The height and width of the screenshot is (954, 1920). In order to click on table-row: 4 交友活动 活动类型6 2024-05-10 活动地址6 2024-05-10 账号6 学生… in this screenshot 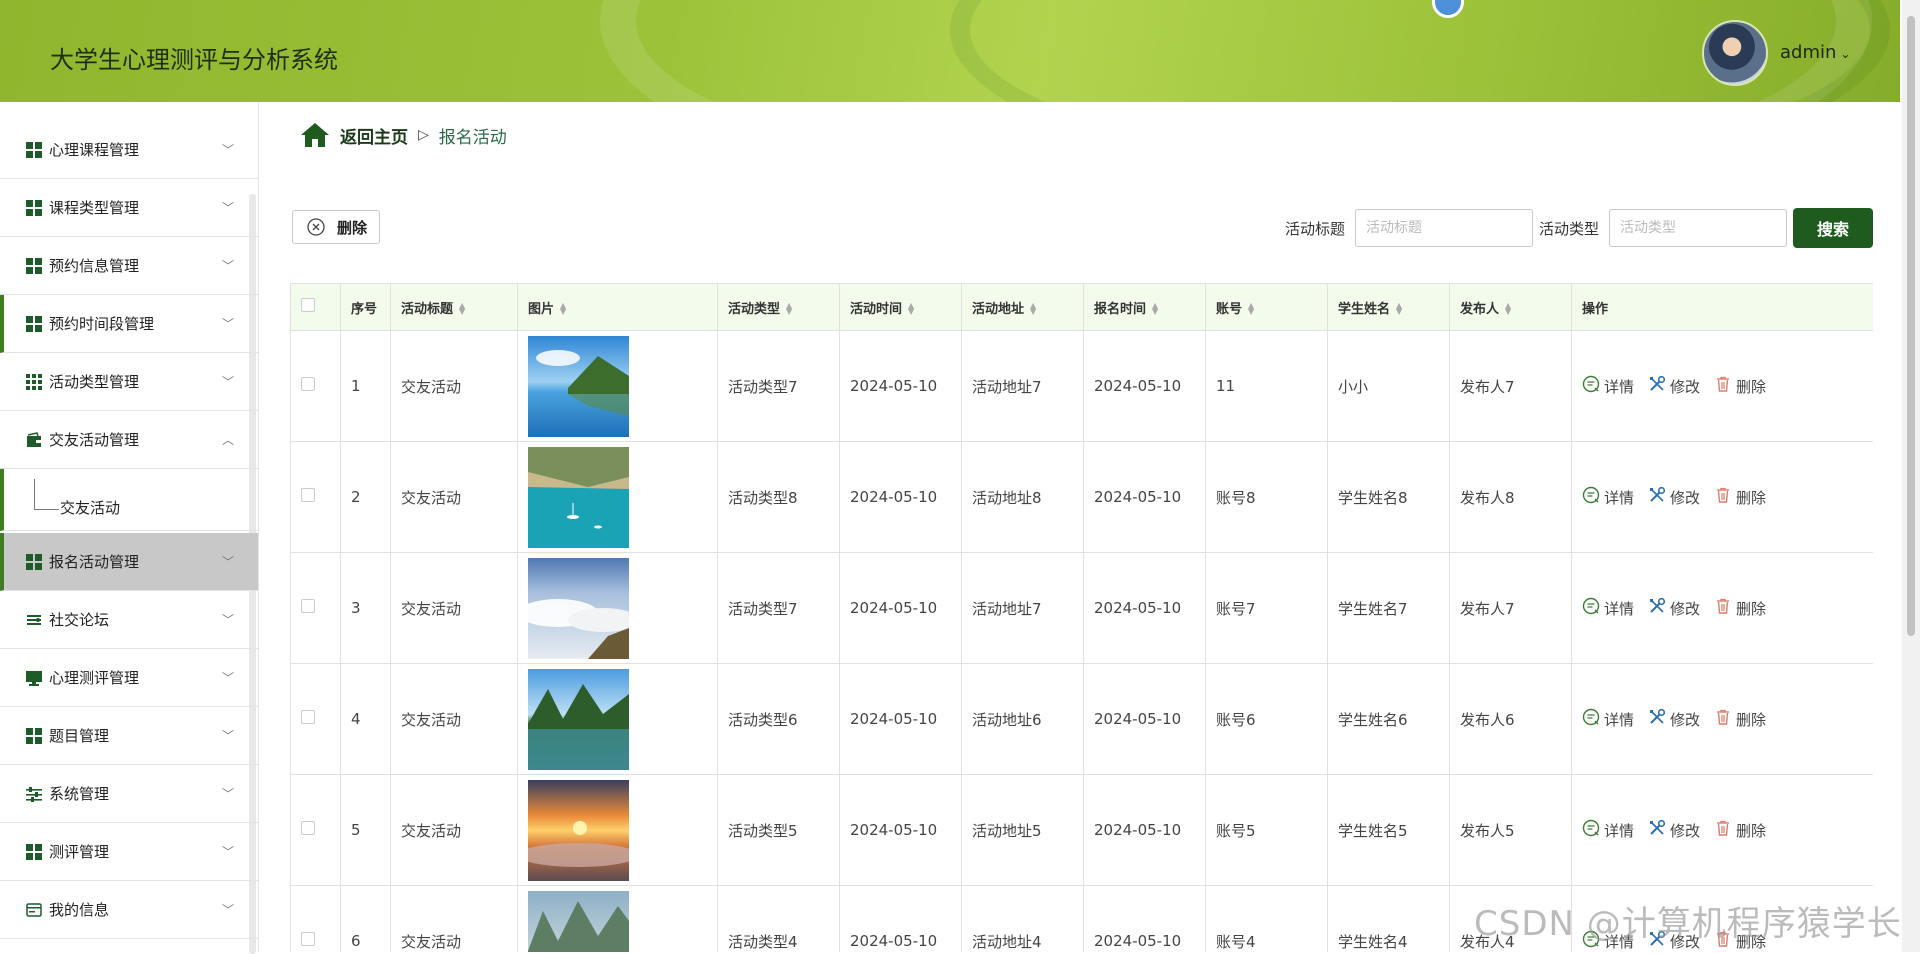, I will do `click(1081, 719)`.